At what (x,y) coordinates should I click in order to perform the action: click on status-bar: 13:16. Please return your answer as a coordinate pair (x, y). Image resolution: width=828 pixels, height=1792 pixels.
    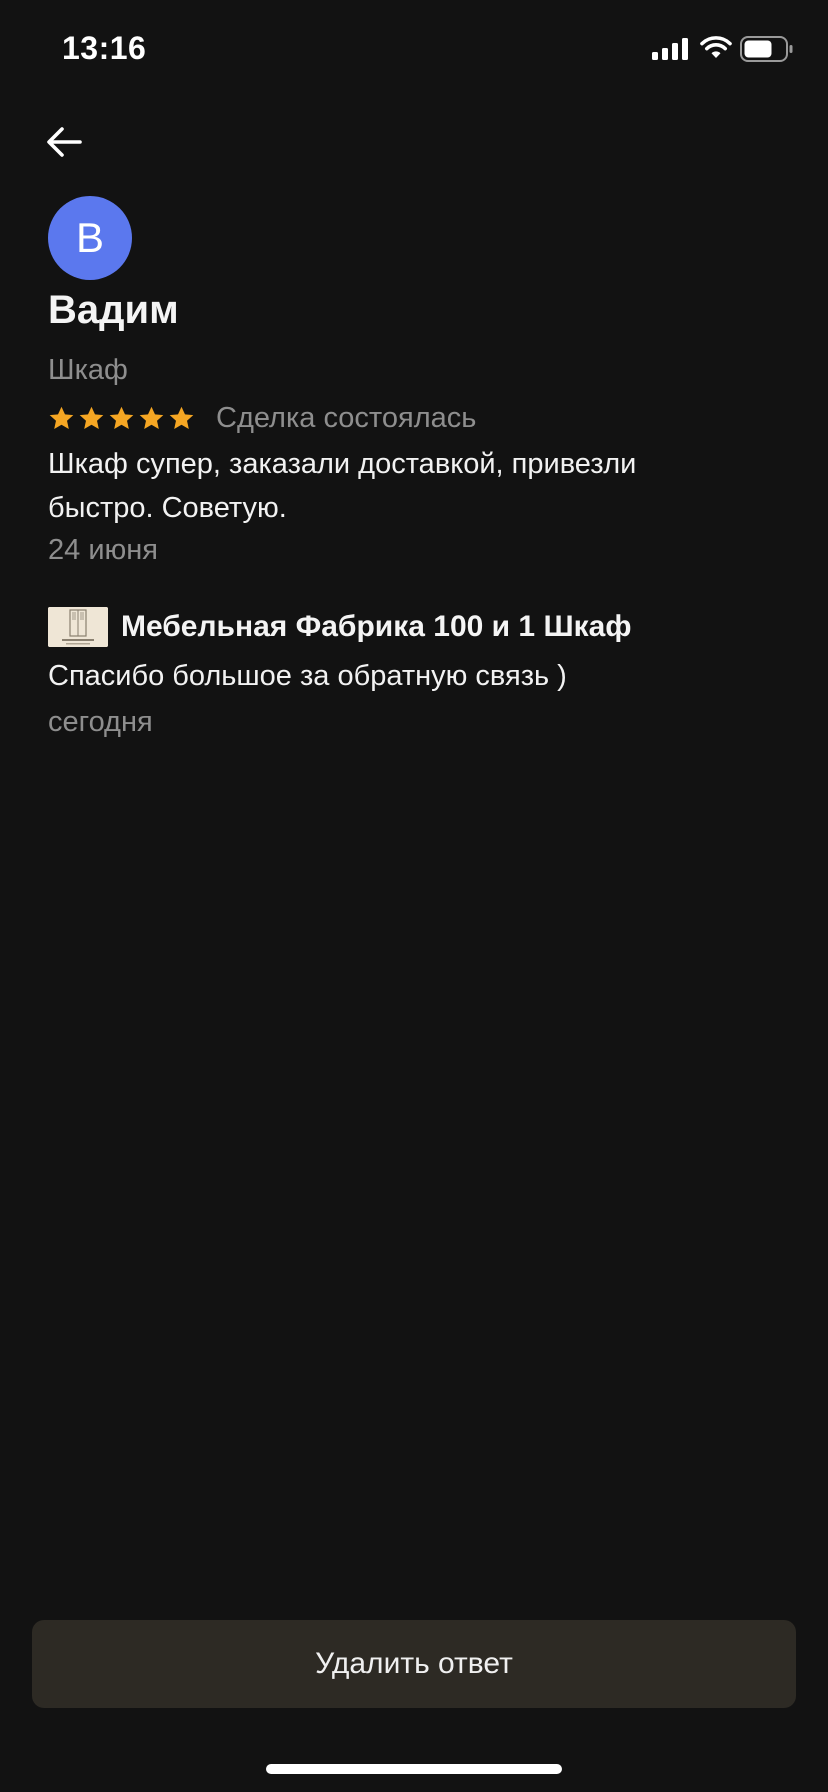
    Looking at the image, I should click on (414, 50).